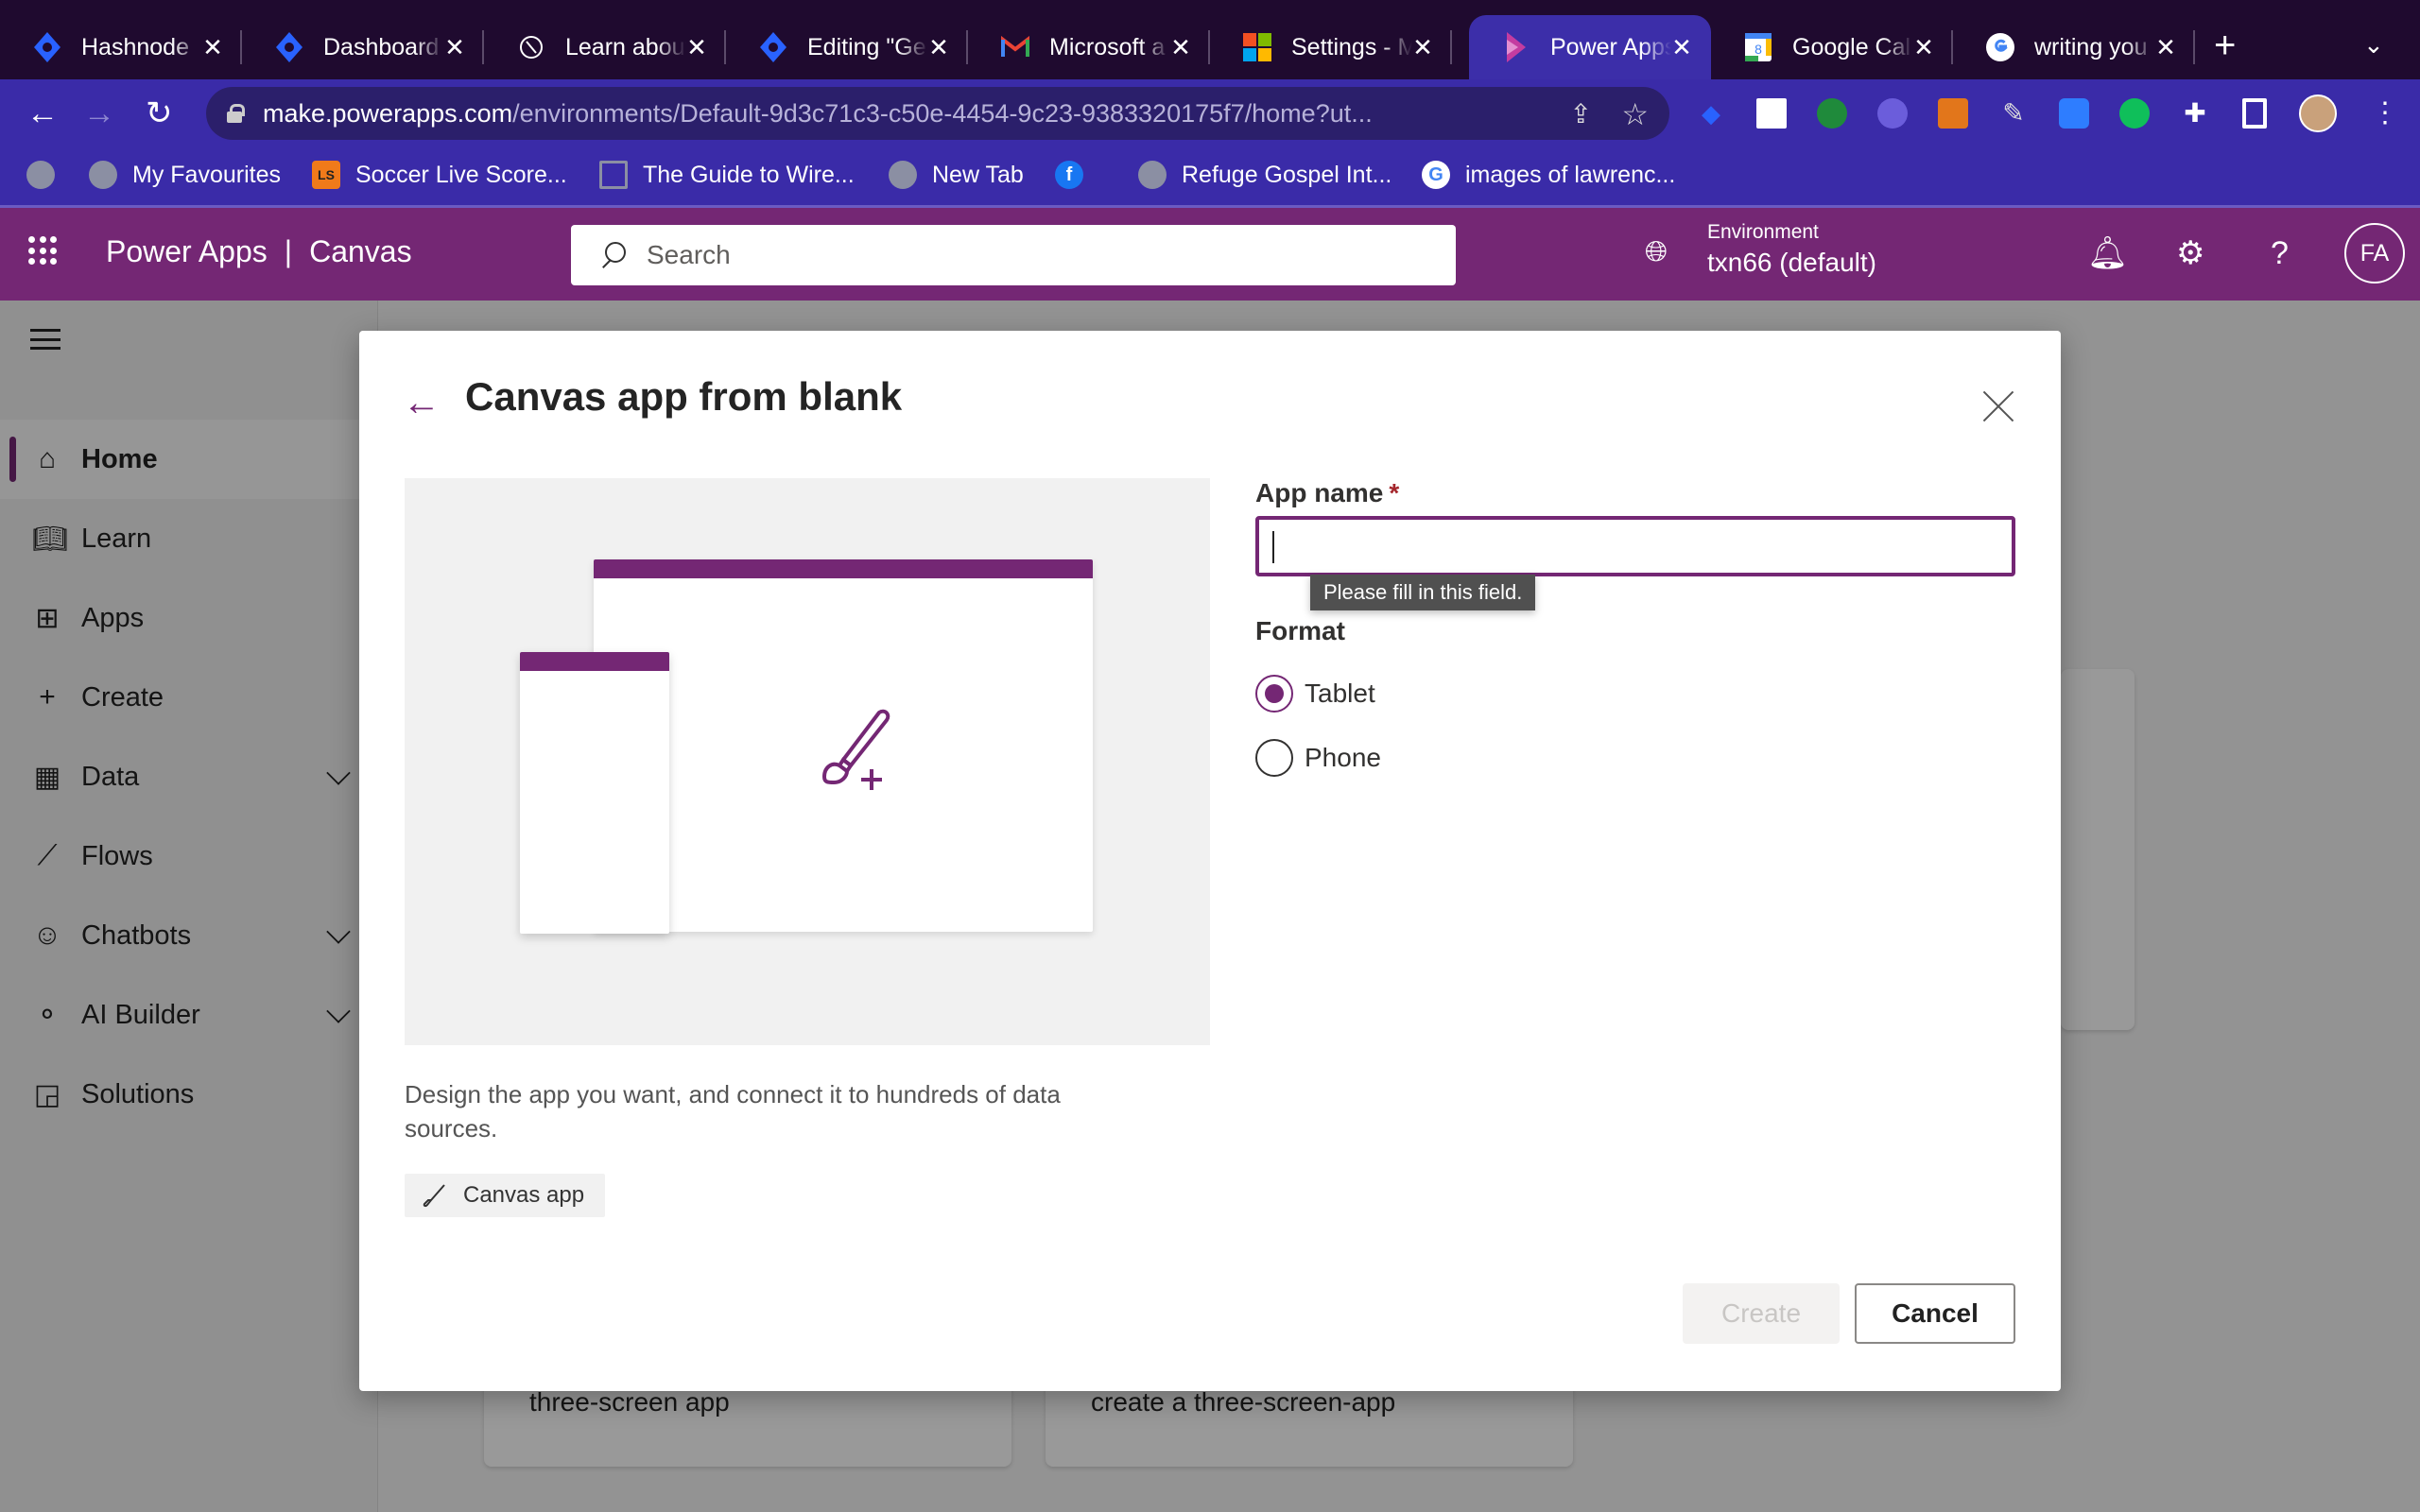 Image resolution: width=2420 pixels, height=1512 pixels. Describe the element at coordinates (1791, 263) in the screenshot. I see `environment-picker: txn66 (default)` at that location.